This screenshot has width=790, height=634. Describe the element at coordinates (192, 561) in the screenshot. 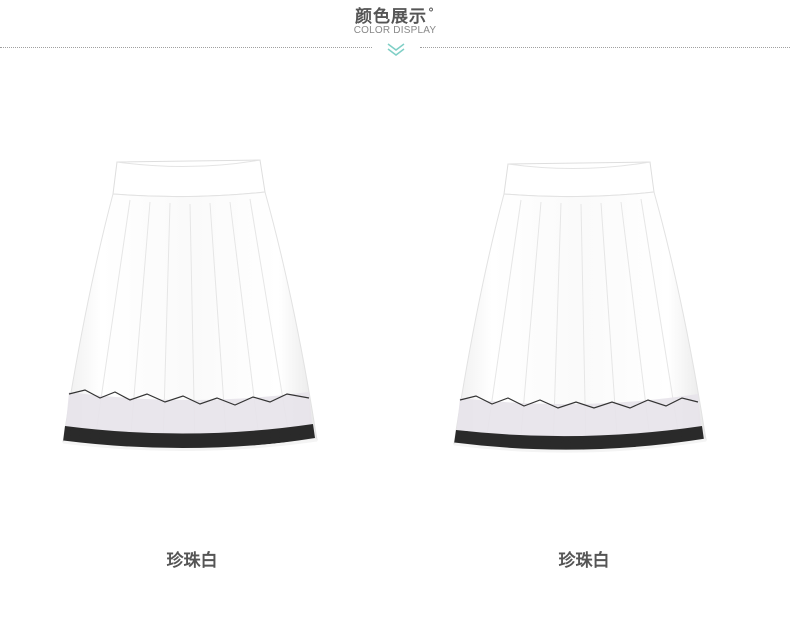

I see `product-color-name-1: 珍珠白` at that location.